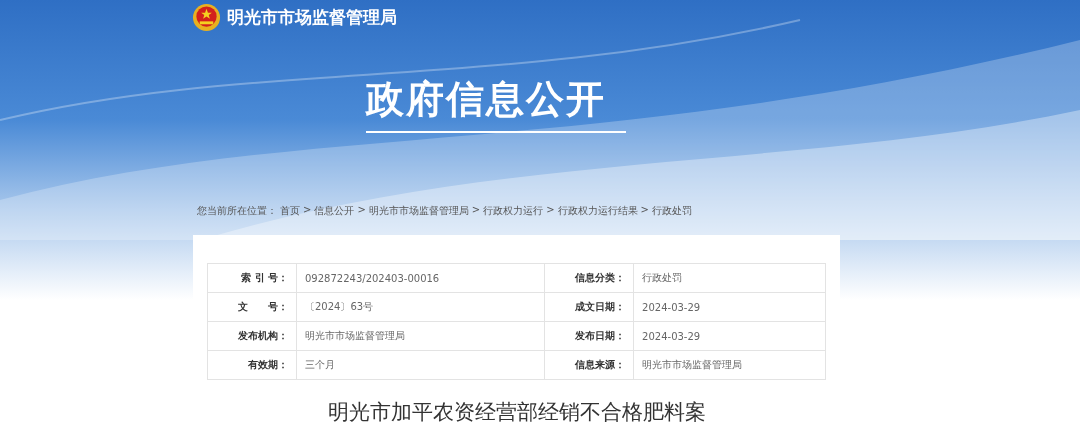  What do you see at coordinates (312, 17) in the screenshot?
I see `site-name: 明光市市场监督管理局` at bounding box center [312, 17].